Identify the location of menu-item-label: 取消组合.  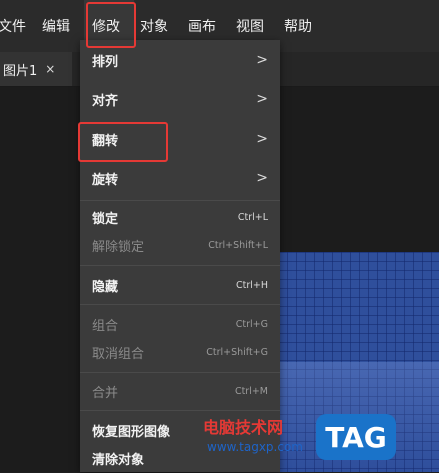
(118, 354).